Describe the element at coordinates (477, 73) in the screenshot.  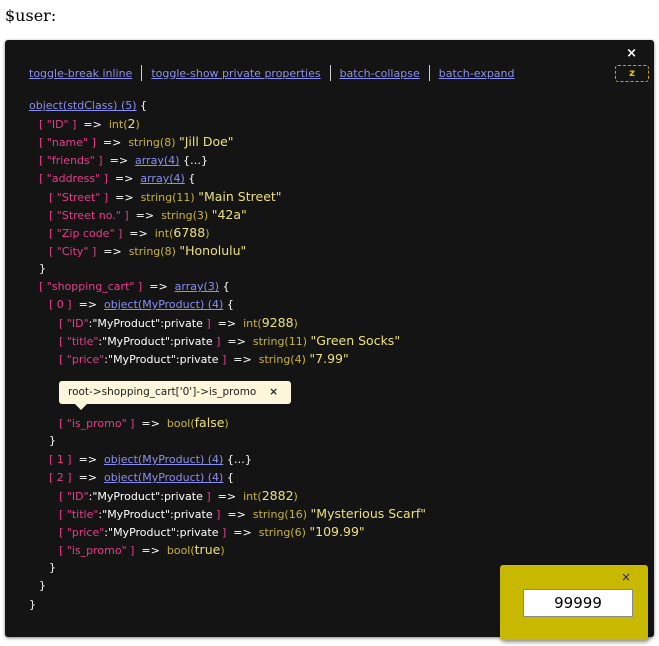
I see `batch-expand-link: batch-expand` at that location.